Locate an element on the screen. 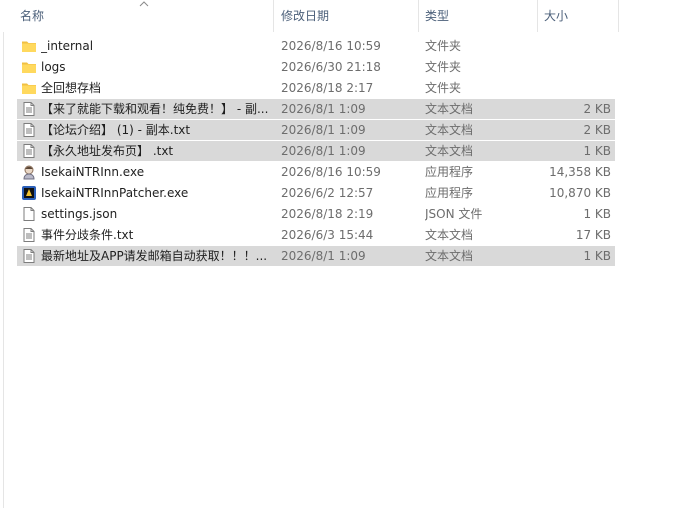 The image size is (697, 508). file-row: _internal 2026/8/16 10:59 文件夹 is located at coordinates (316, 46).